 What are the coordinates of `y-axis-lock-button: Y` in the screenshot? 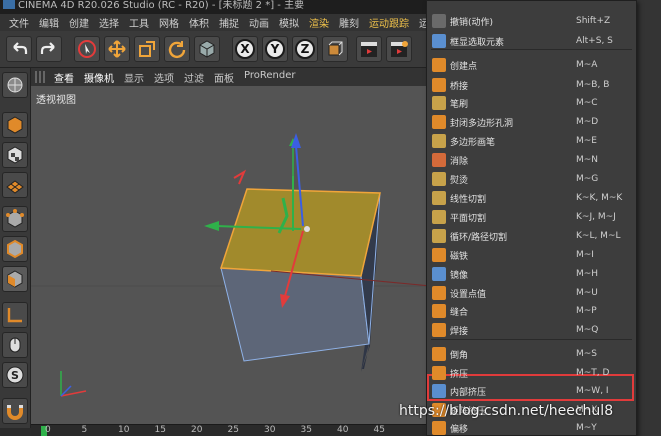 It's located at (275, 49).